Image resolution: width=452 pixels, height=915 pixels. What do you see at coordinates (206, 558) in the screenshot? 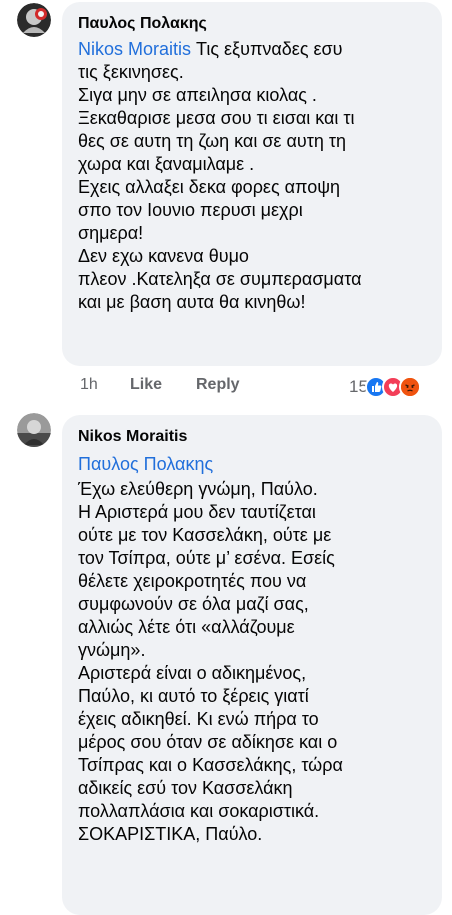
I see `comment-line: τον Τσίπρα, ούτε μ’ εσένα. Εσείς` at bounding box center [206, 558].